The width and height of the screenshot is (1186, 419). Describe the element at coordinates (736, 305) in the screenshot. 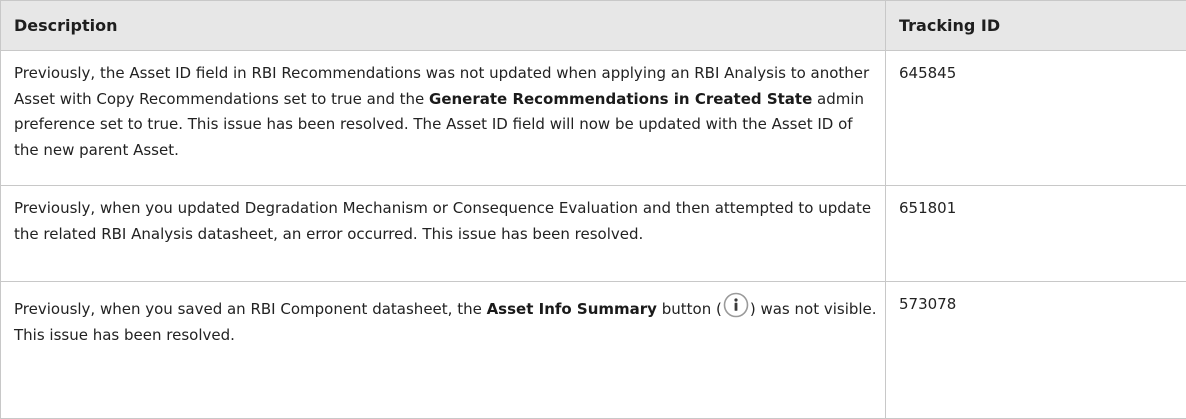

I see `info-circle-icon` at that location.